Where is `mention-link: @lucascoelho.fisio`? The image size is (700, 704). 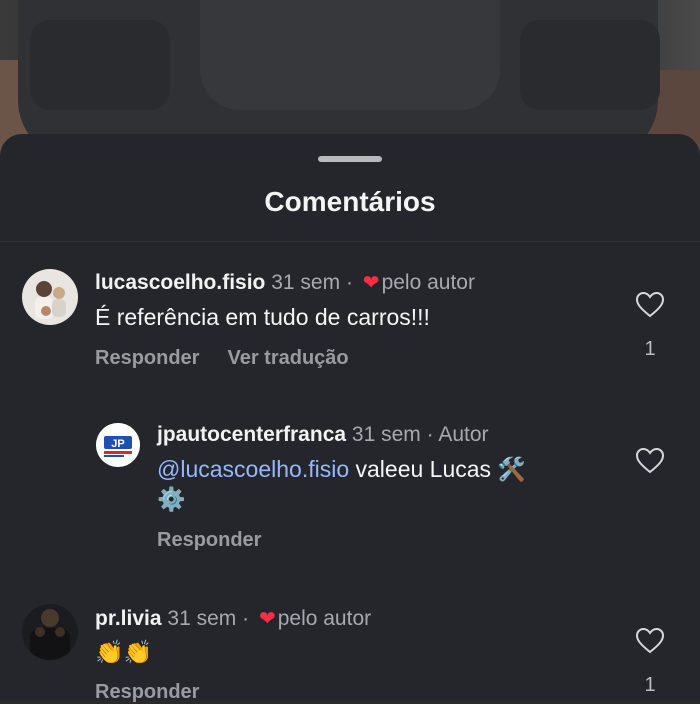 mention-link: @lucascoelho.fisio is located at coordinates (253, 469).